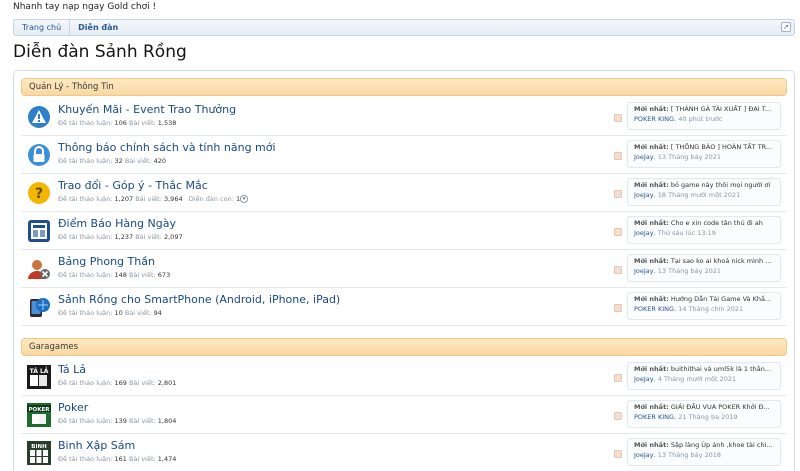 The height and width of the screenshot is (471, 800). What do you see at coordinates (39, 155) in the screenshot?
I see `lock-icon` at bounding box center [39, 155].